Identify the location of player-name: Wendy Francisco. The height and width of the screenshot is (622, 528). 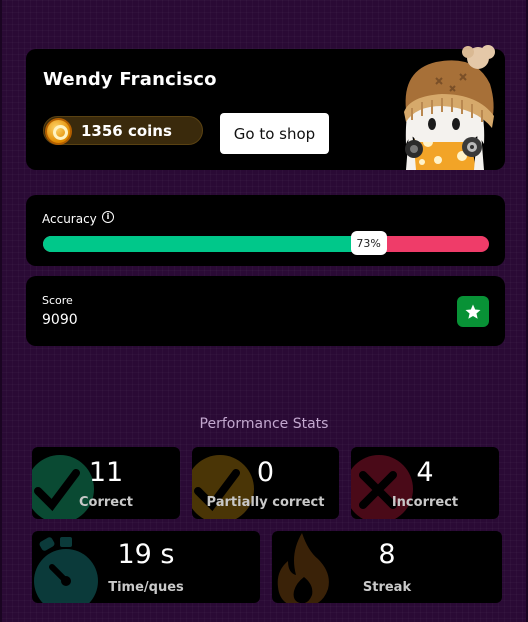
(130, 79).